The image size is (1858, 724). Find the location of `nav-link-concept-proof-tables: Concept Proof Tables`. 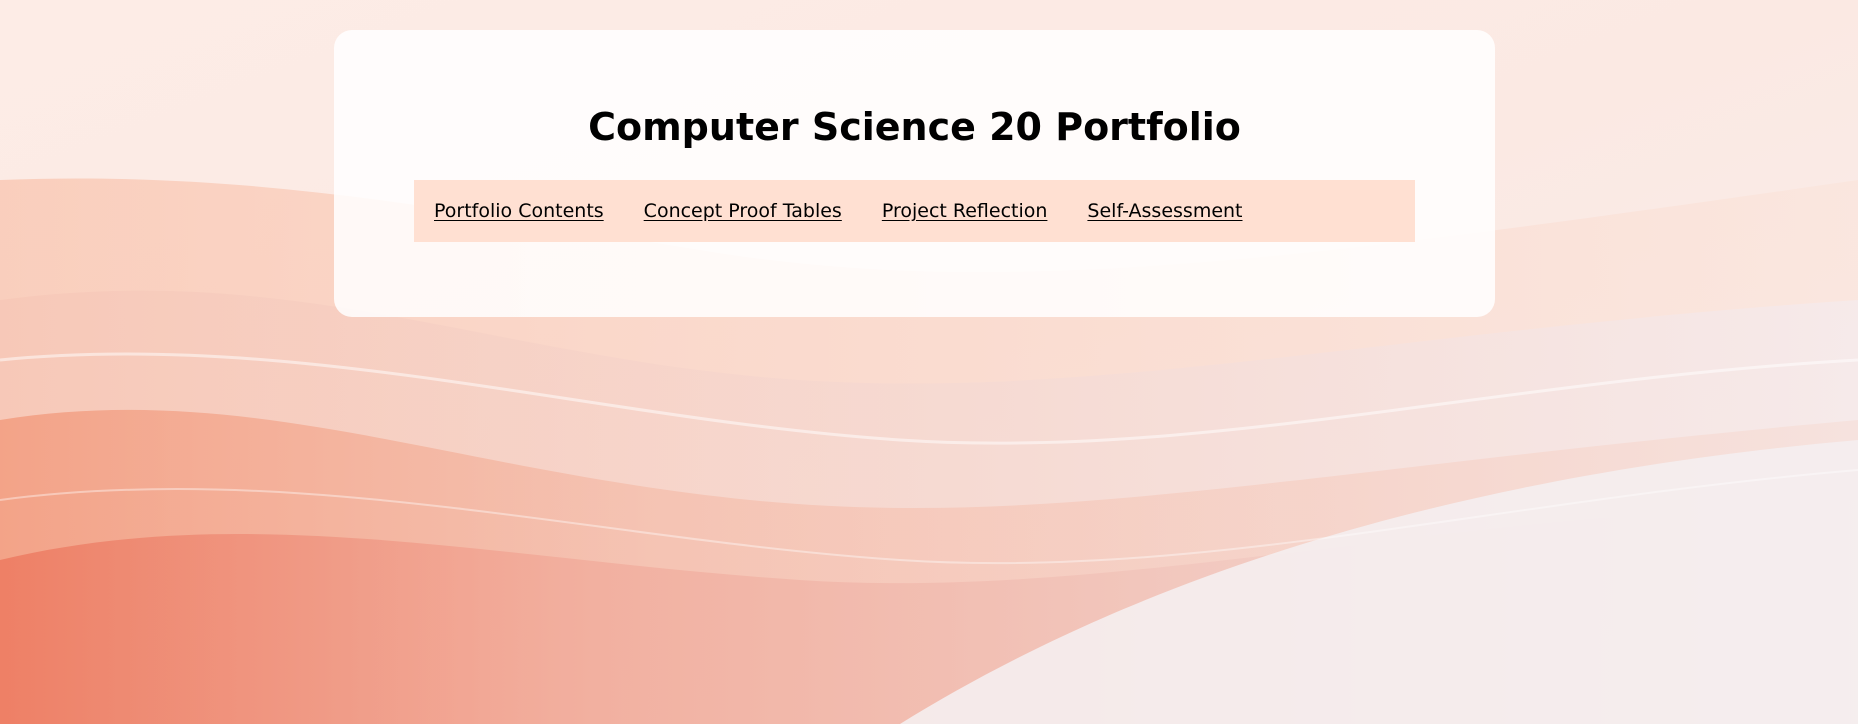

nav-link-concept-proof-tables: Concept Proof Tables is located at coordinates (743, 211).